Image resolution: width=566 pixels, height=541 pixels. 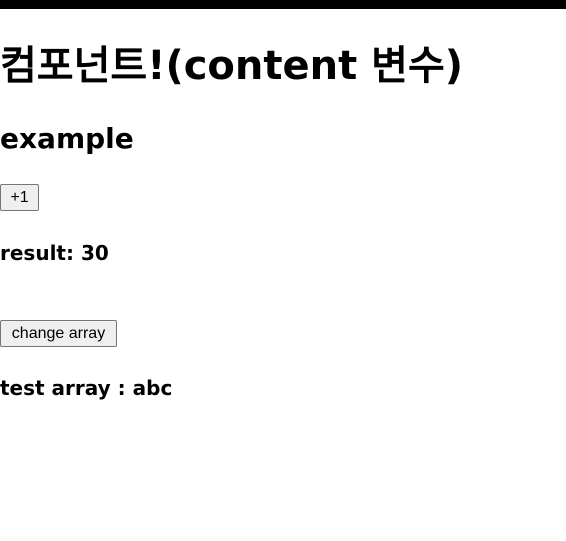 I want to click on test-array-label: test array :, so click(x=63, y=388).